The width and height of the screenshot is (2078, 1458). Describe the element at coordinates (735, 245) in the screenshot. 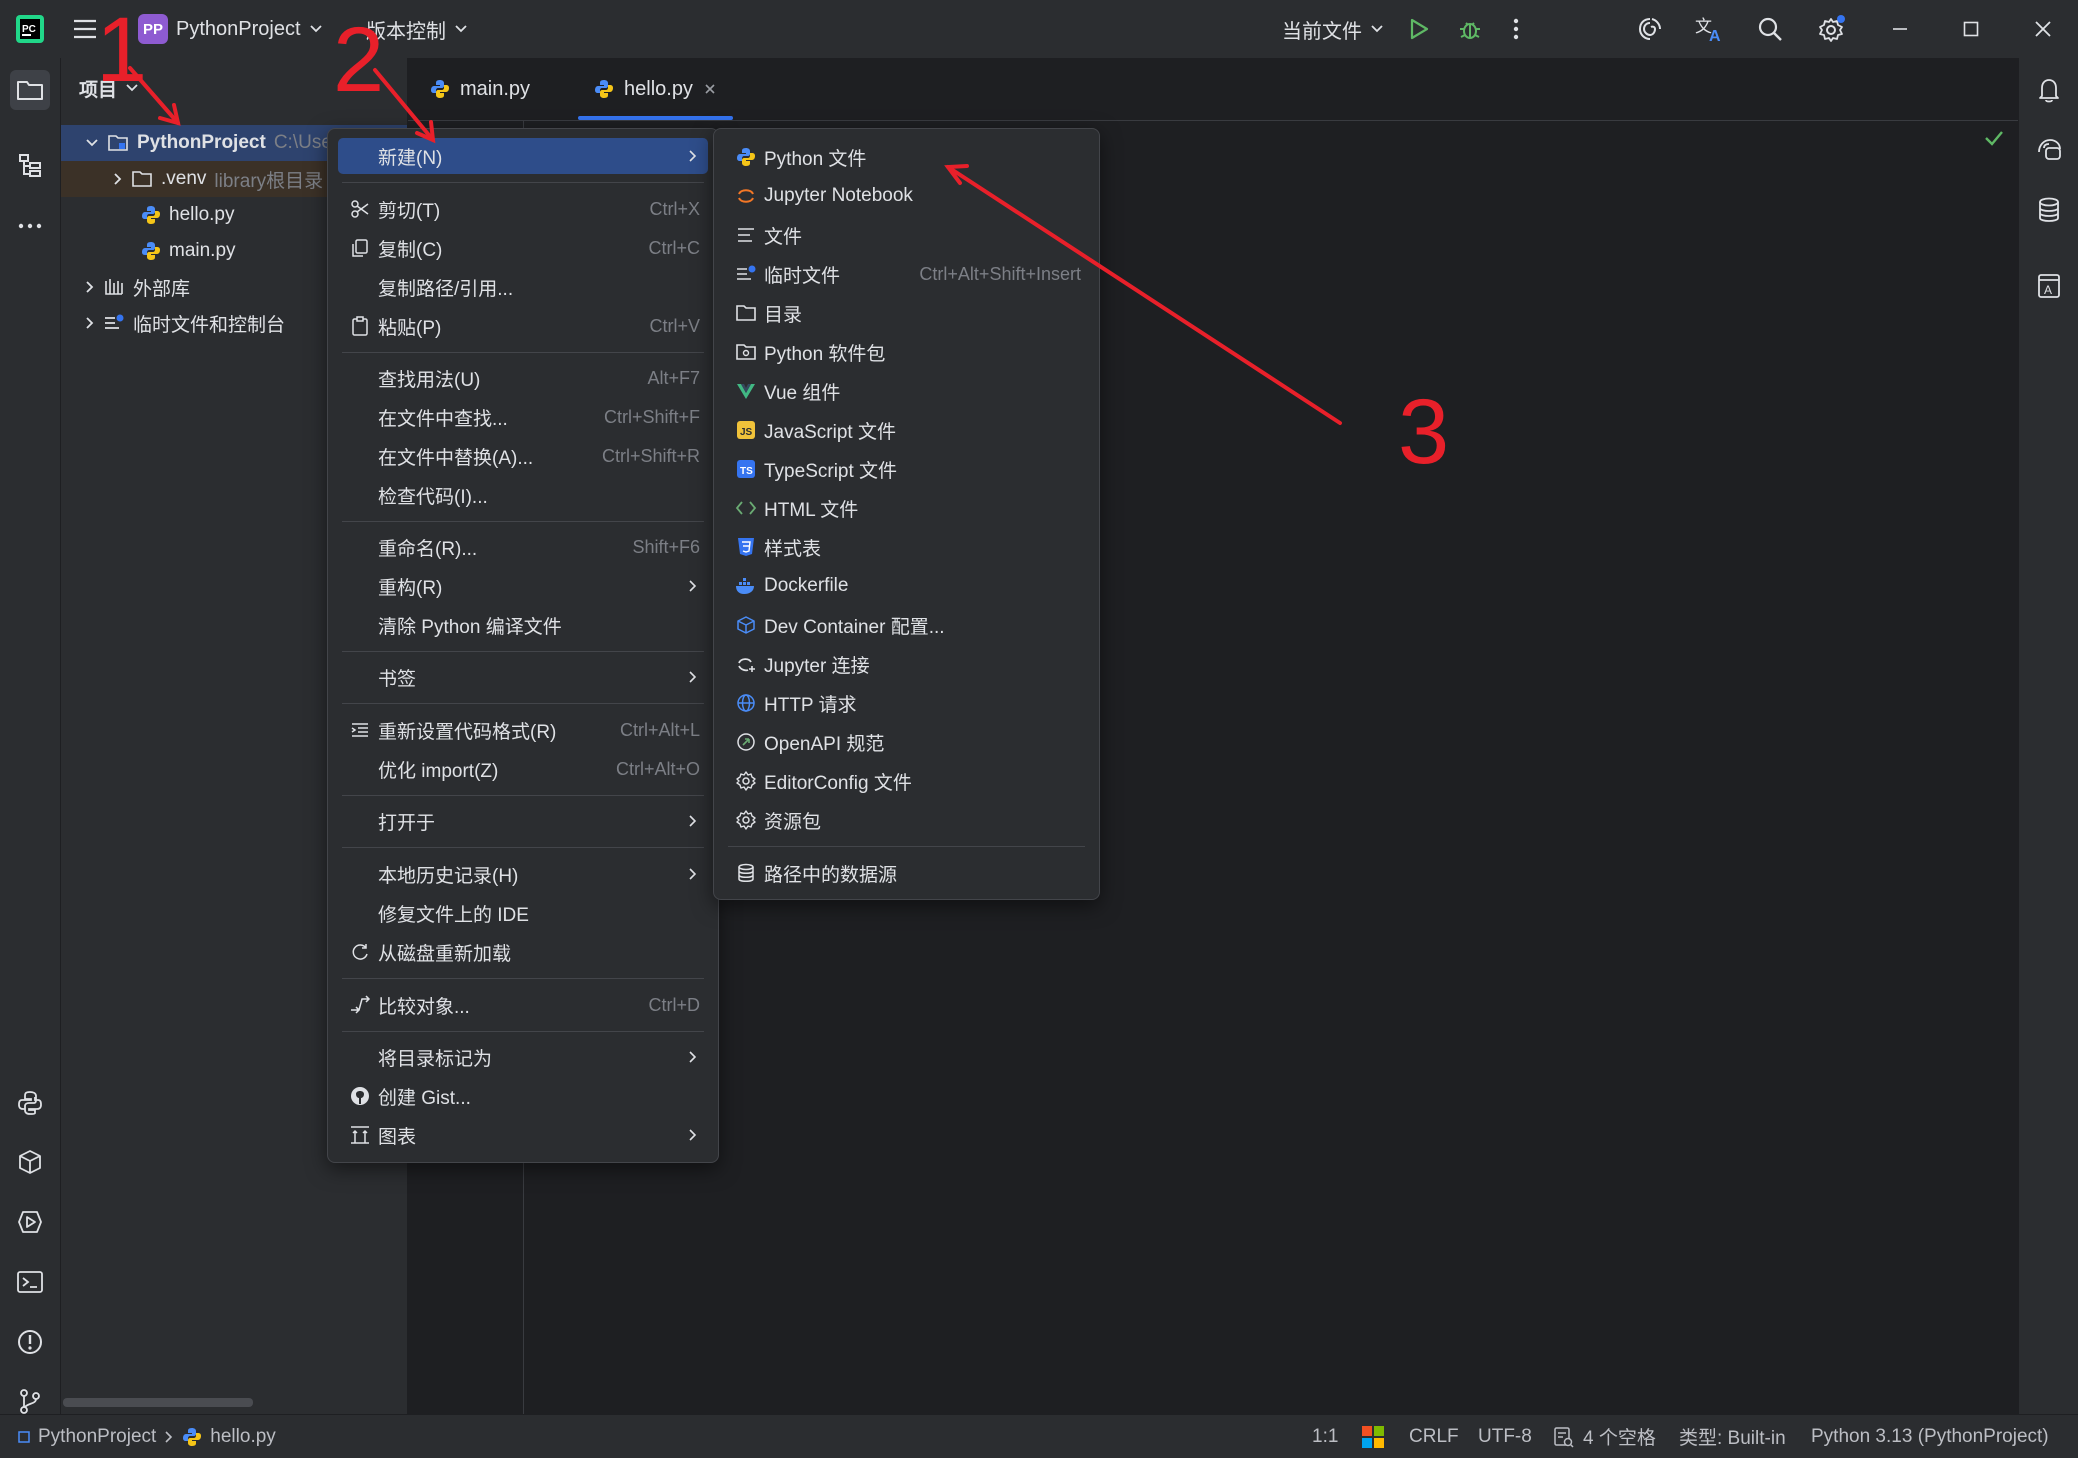

I see `annotation-arrows` at that location.